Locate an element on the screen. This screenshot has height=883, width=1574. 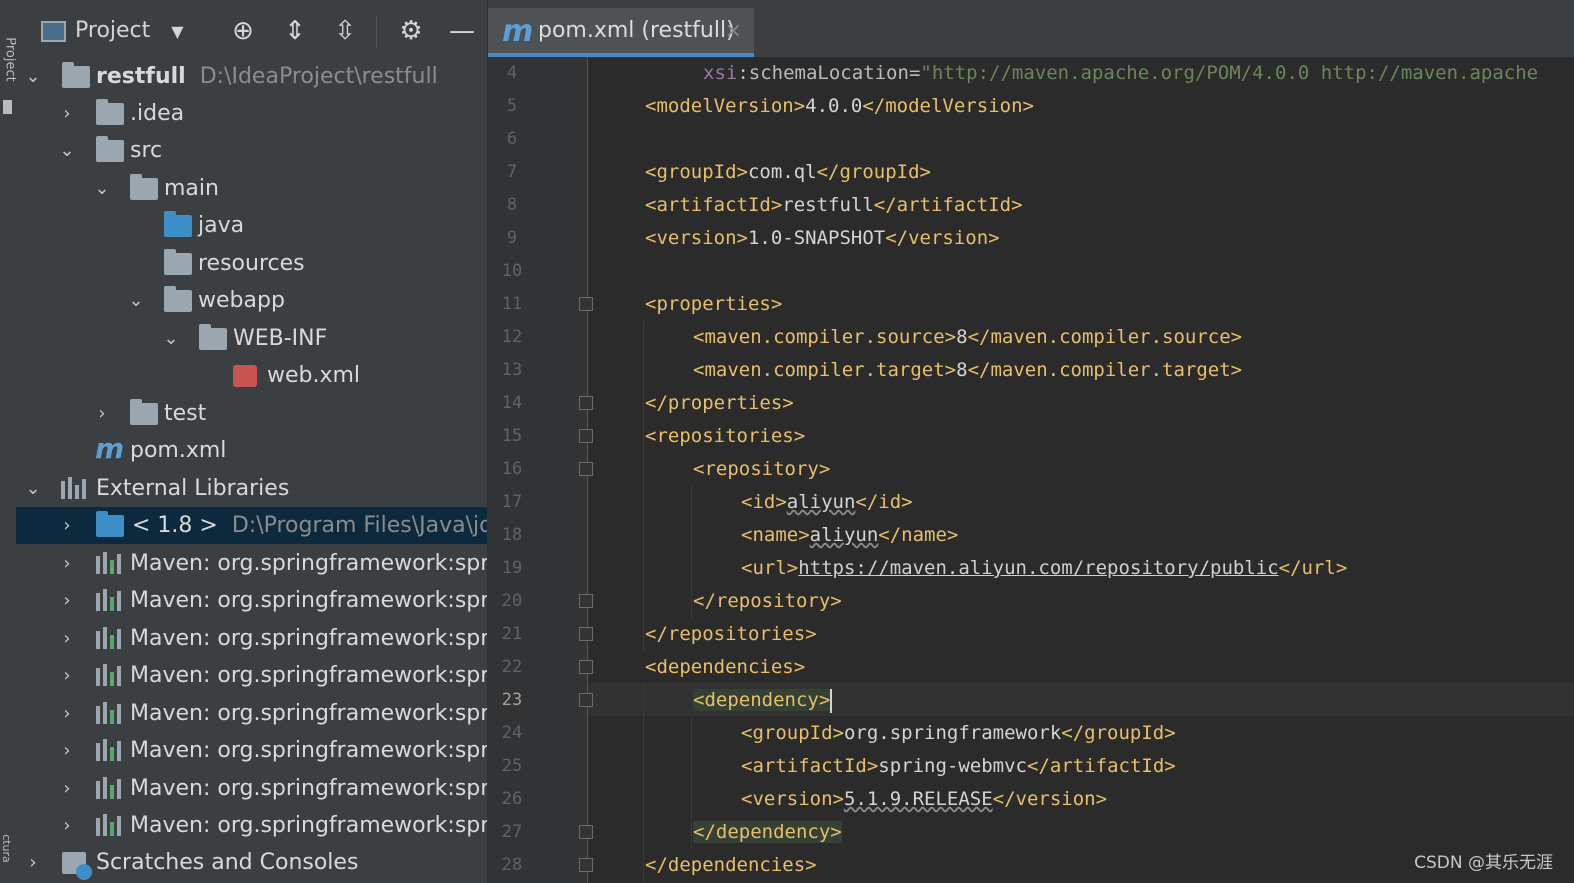
tree-item-external-libraries: ⌄ External Libraries is located at coordinates (251, 488).